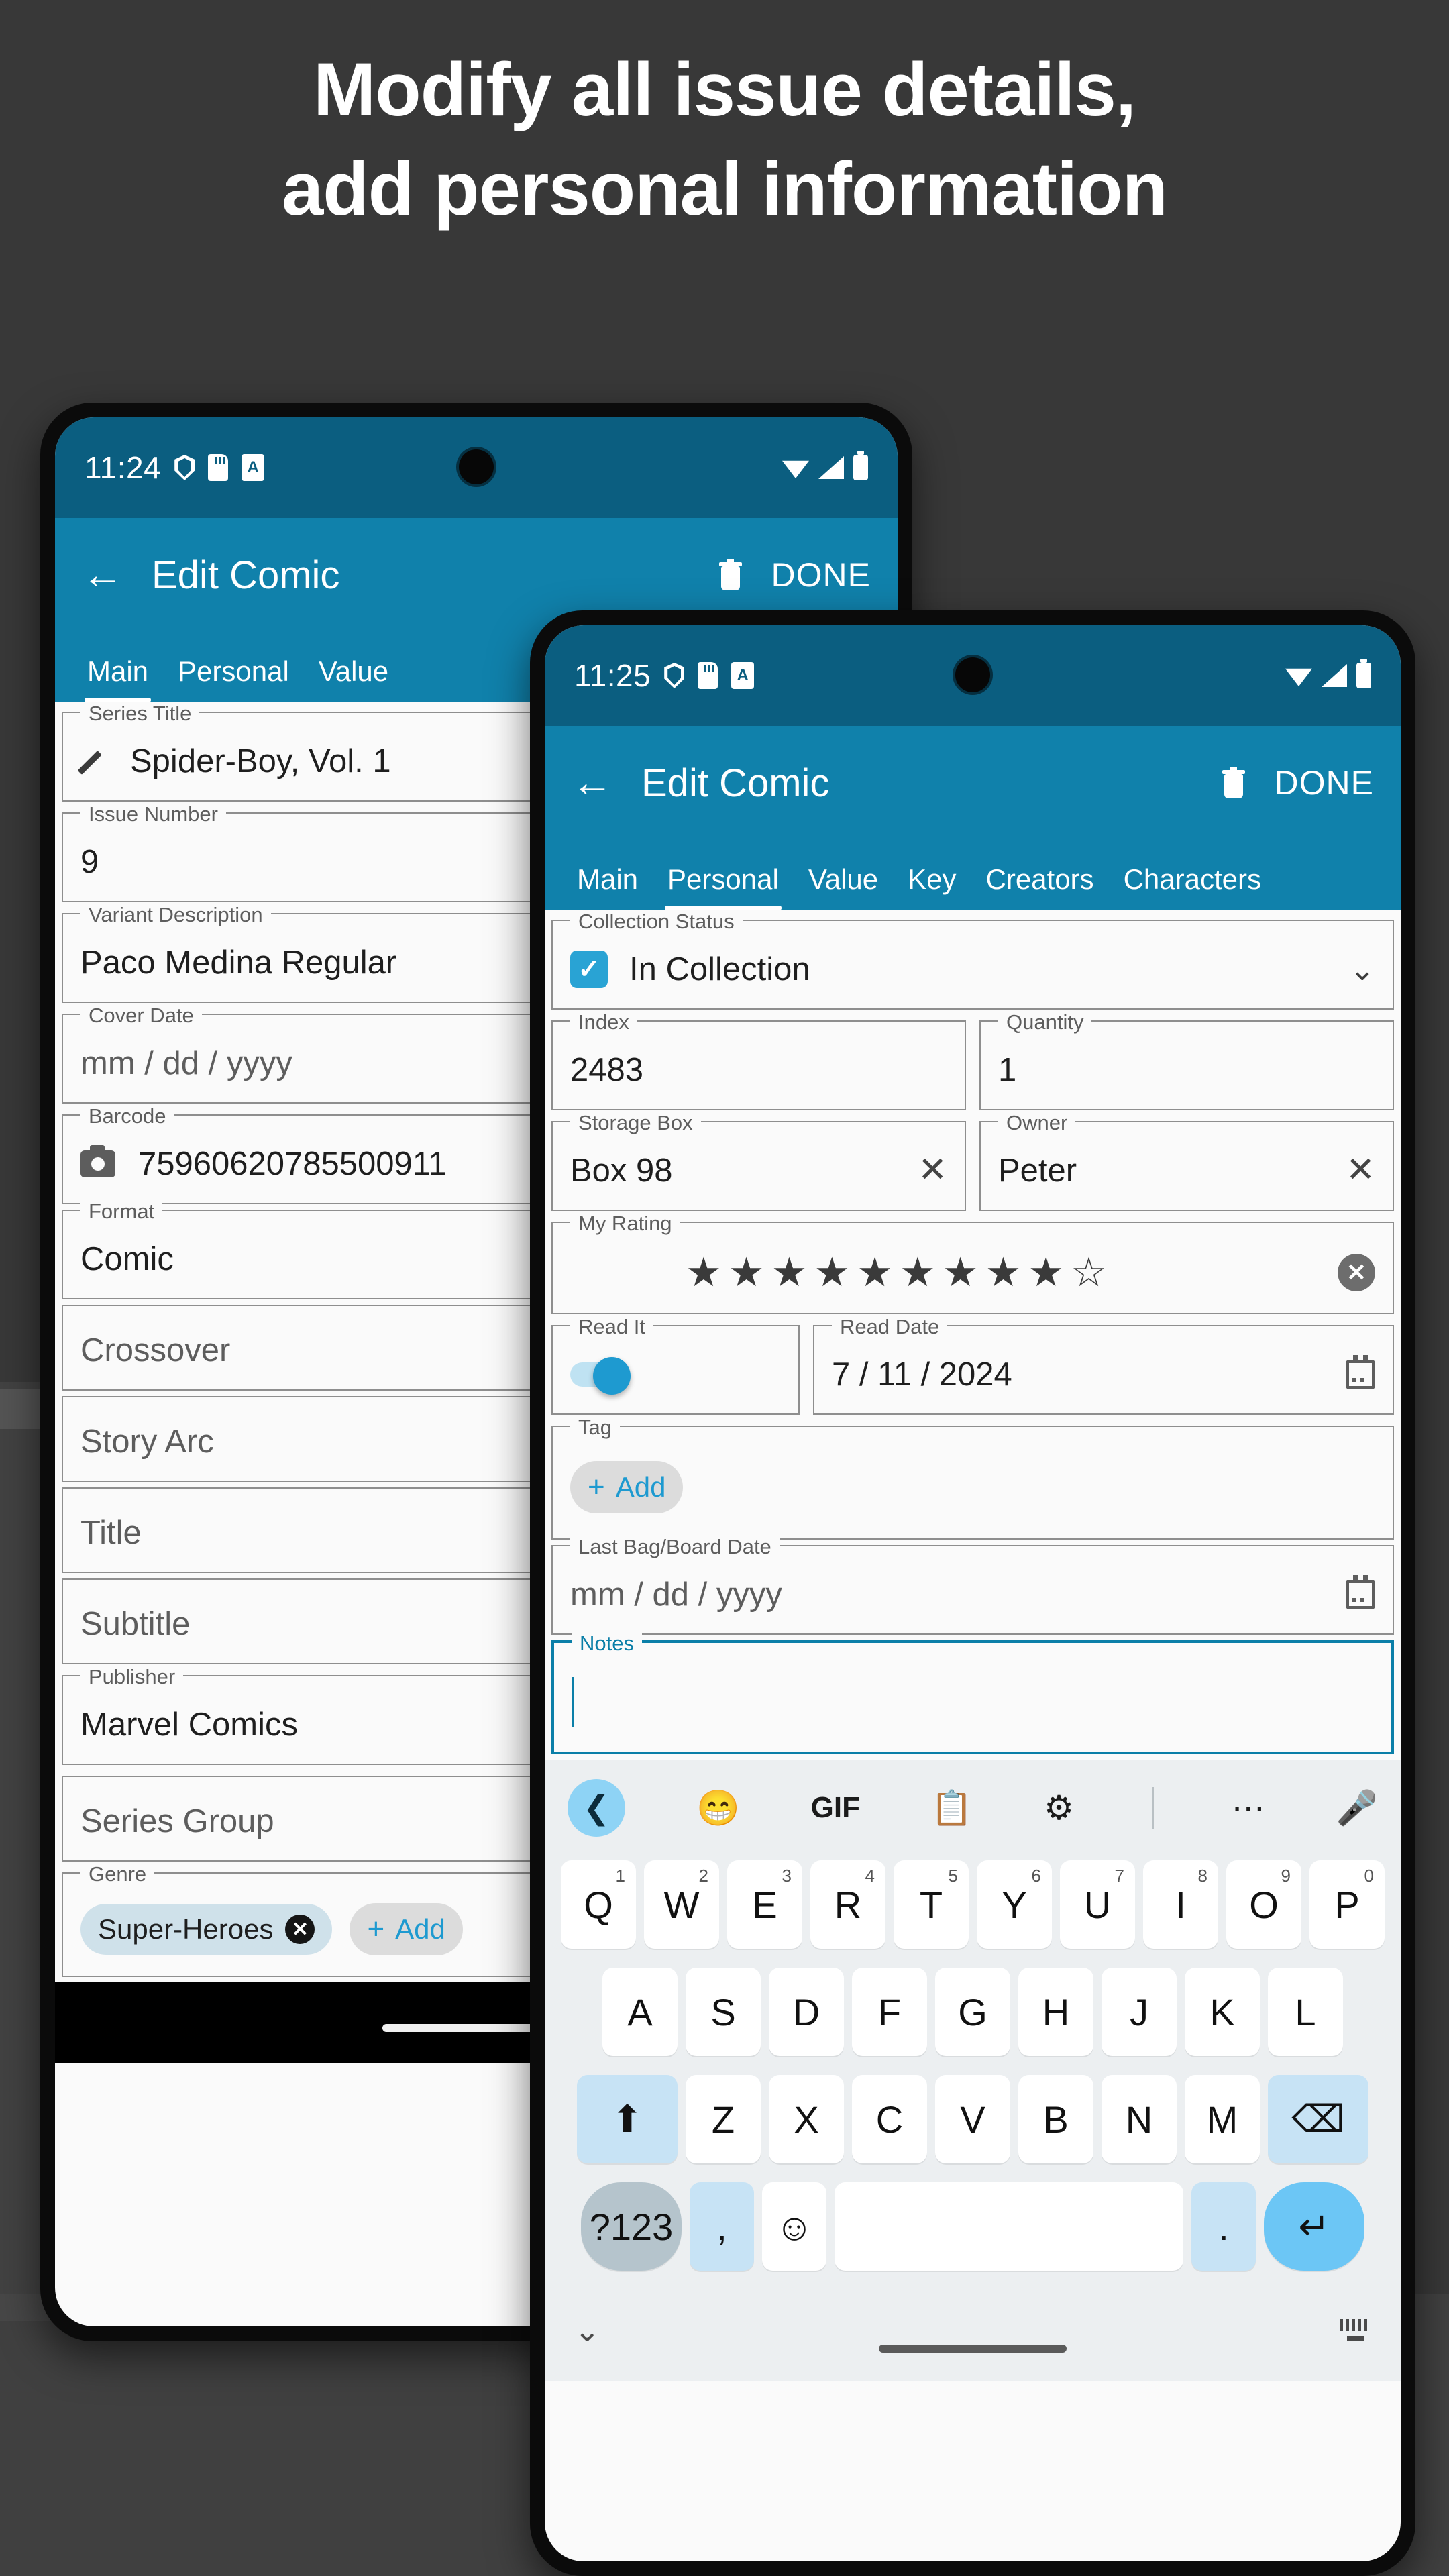  Describe the element at coordinates (97, 1161) in the screenshot. I see `camera-icon` at that location.